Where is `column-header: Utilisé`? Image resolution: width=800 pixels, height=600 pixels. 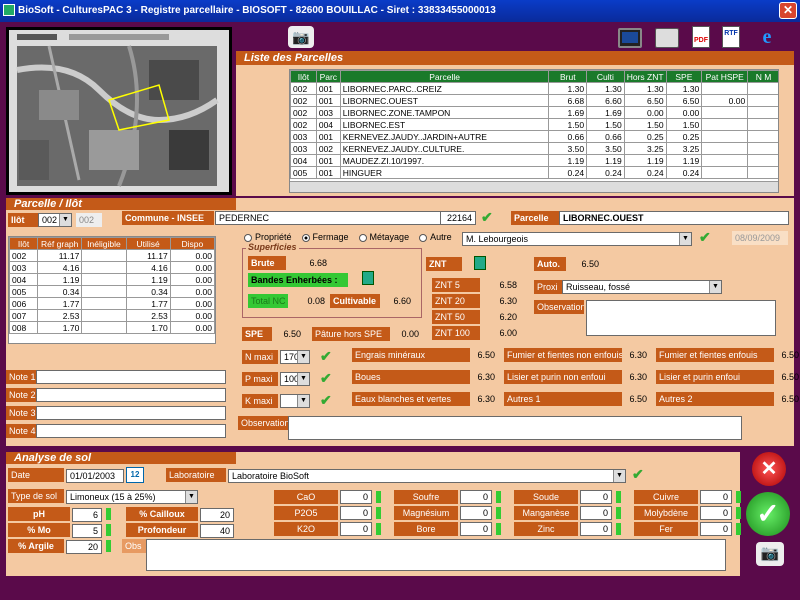 column-header: Utilisé is located at coordinates (148, 243).